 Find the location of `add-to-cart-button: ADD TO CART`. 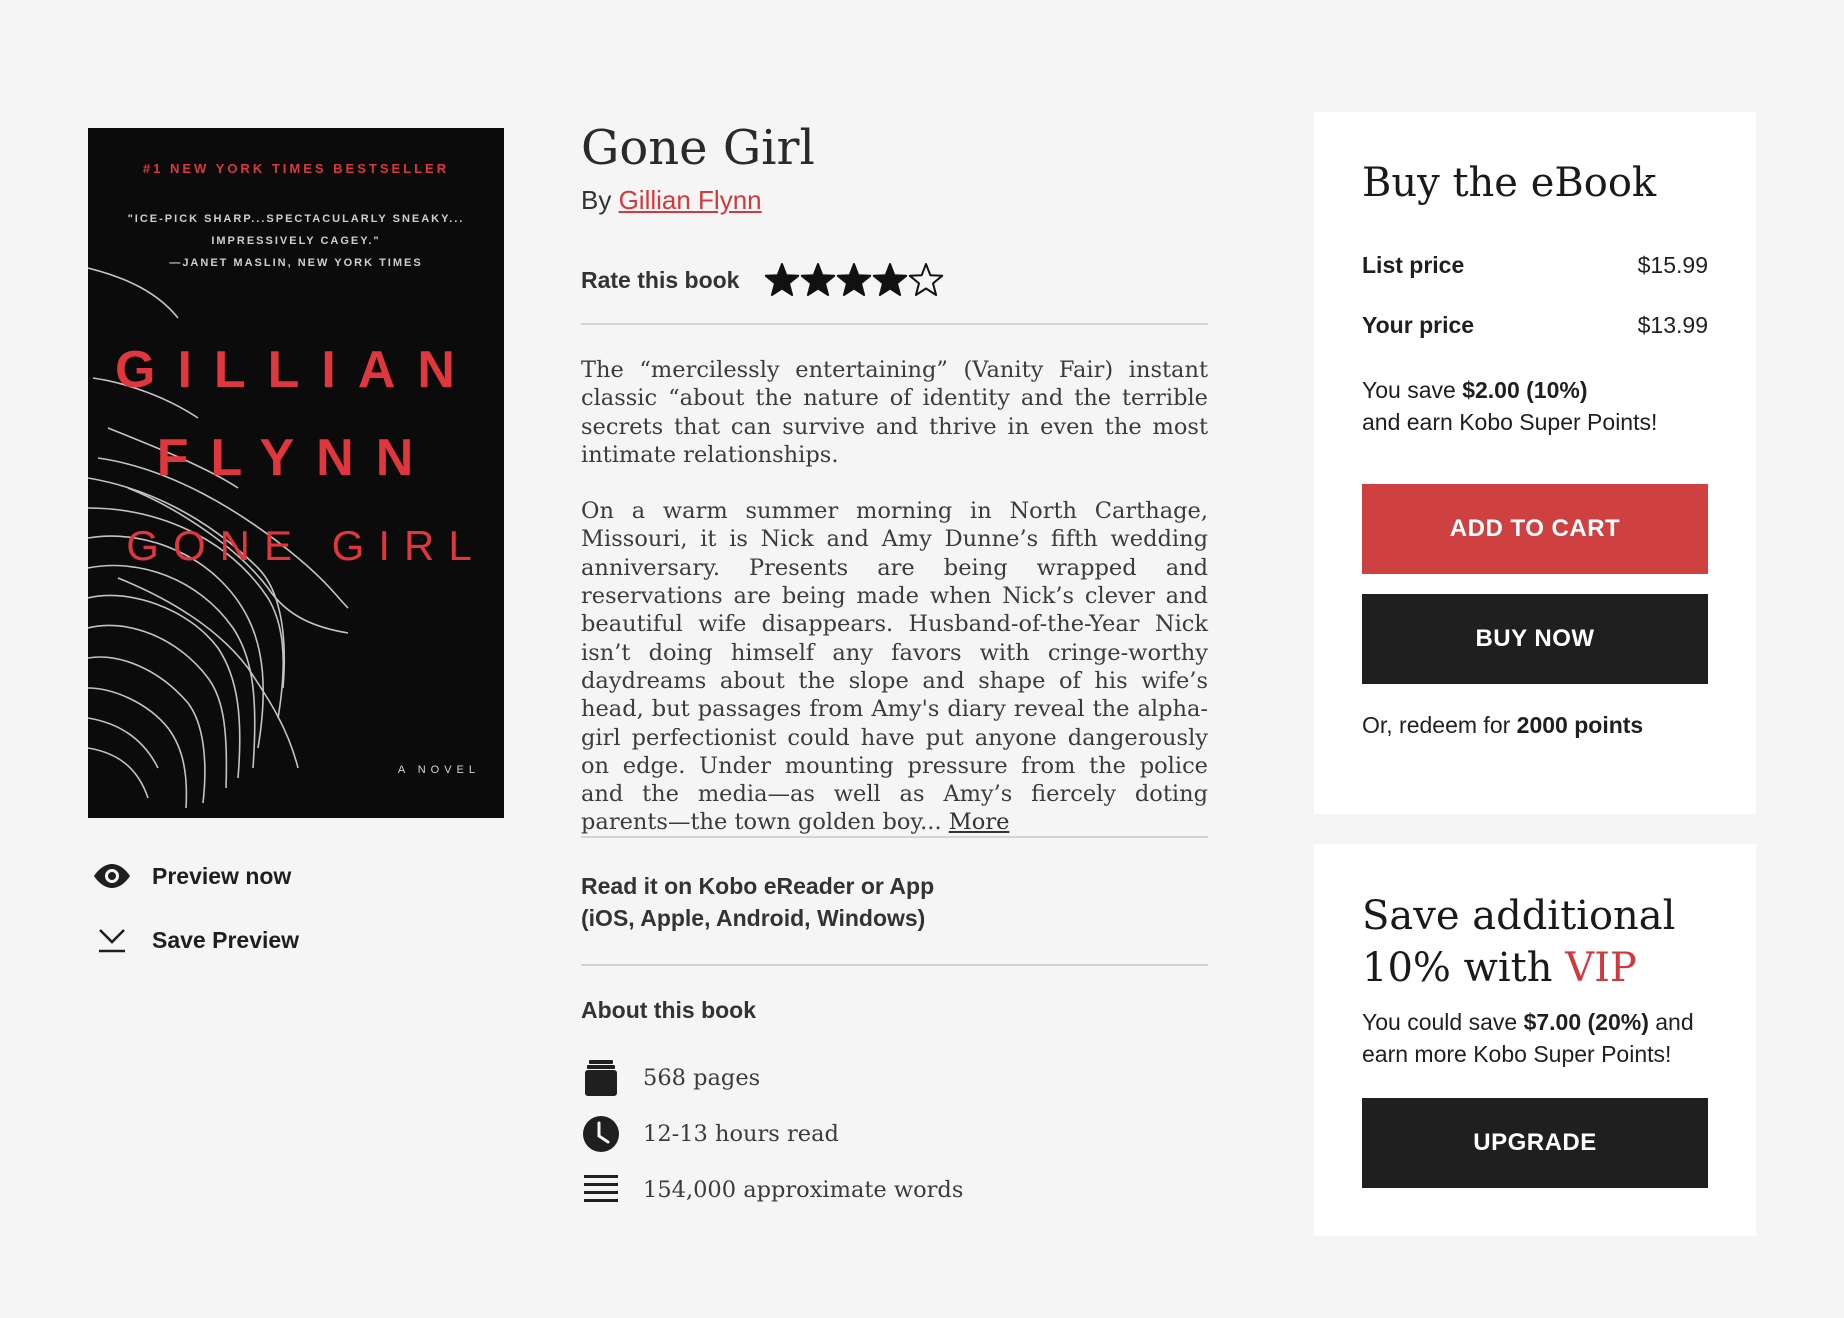

add-to-cart-button: ADD TO CART is located at coordinates (1535, 529).